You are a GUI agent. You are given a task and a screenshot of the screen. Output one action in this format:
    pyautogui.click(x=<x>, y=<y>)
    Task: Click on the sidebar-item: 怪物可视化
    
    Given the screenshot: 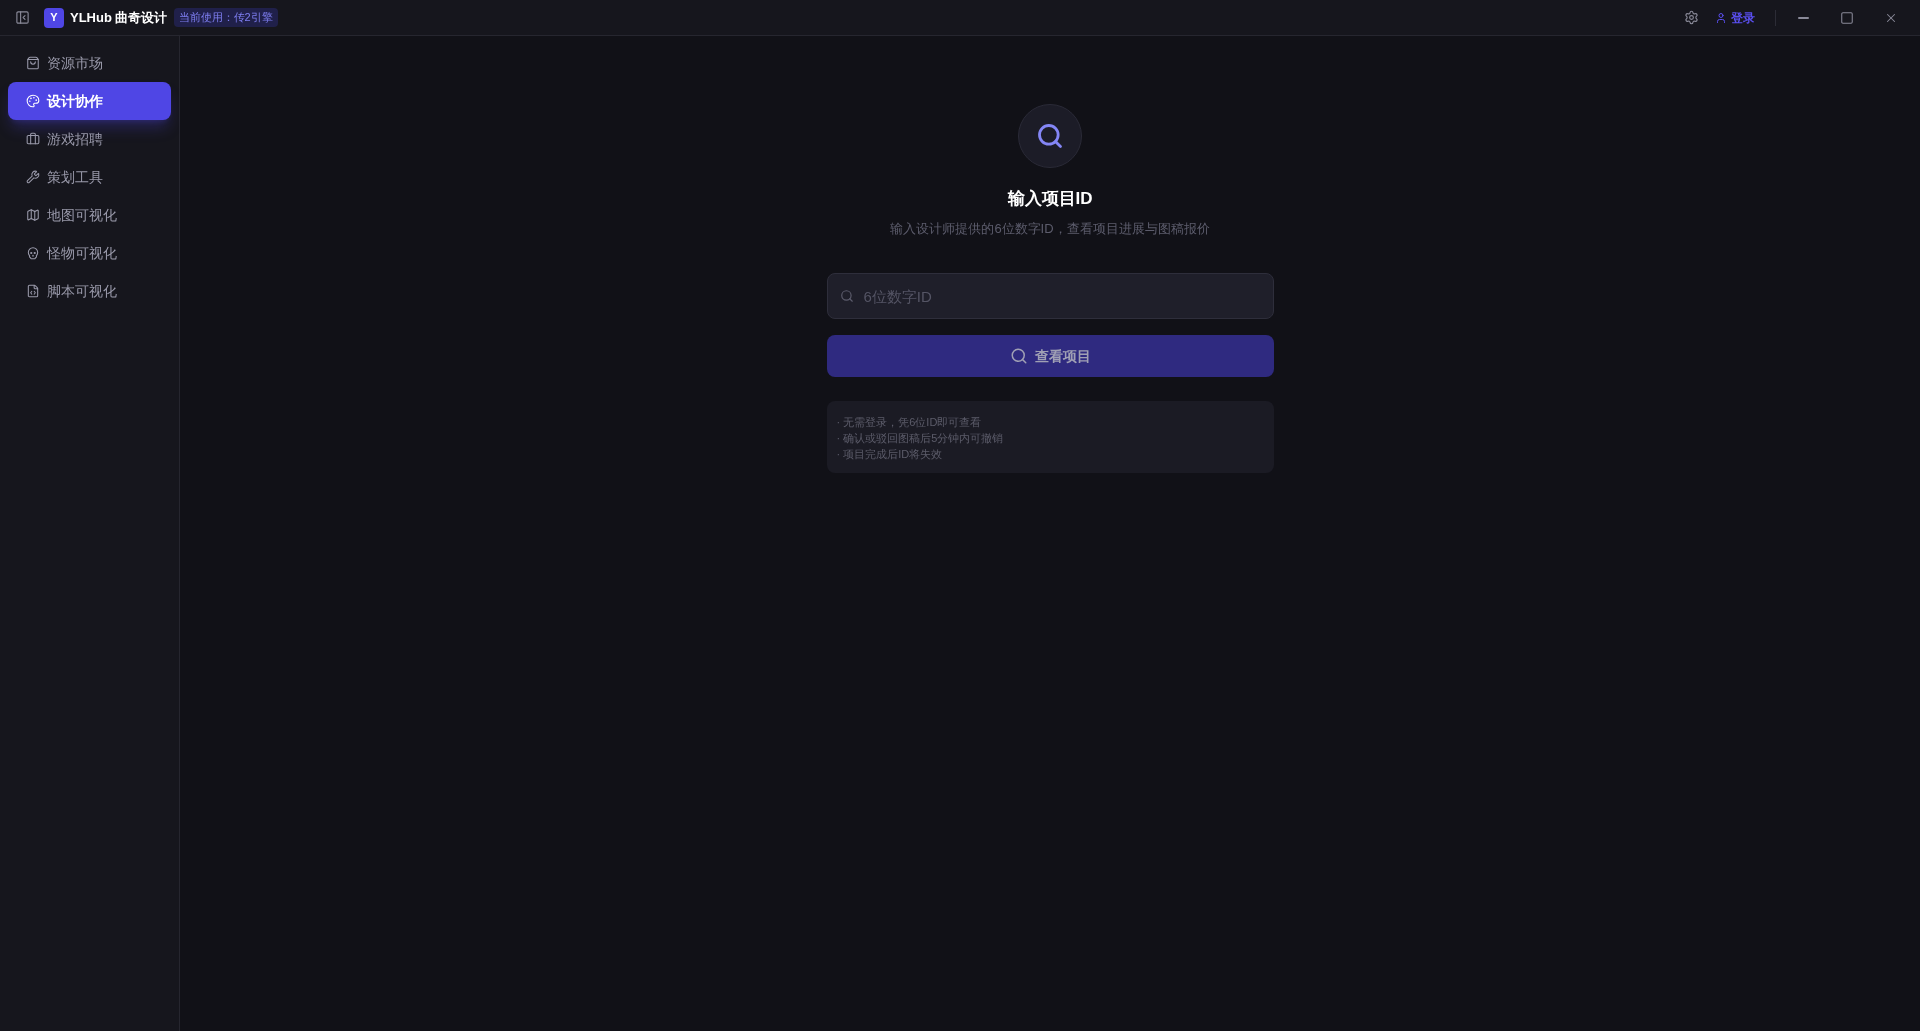 What is the action you would take?
    pyautogui.click(x=89, y=253)
    